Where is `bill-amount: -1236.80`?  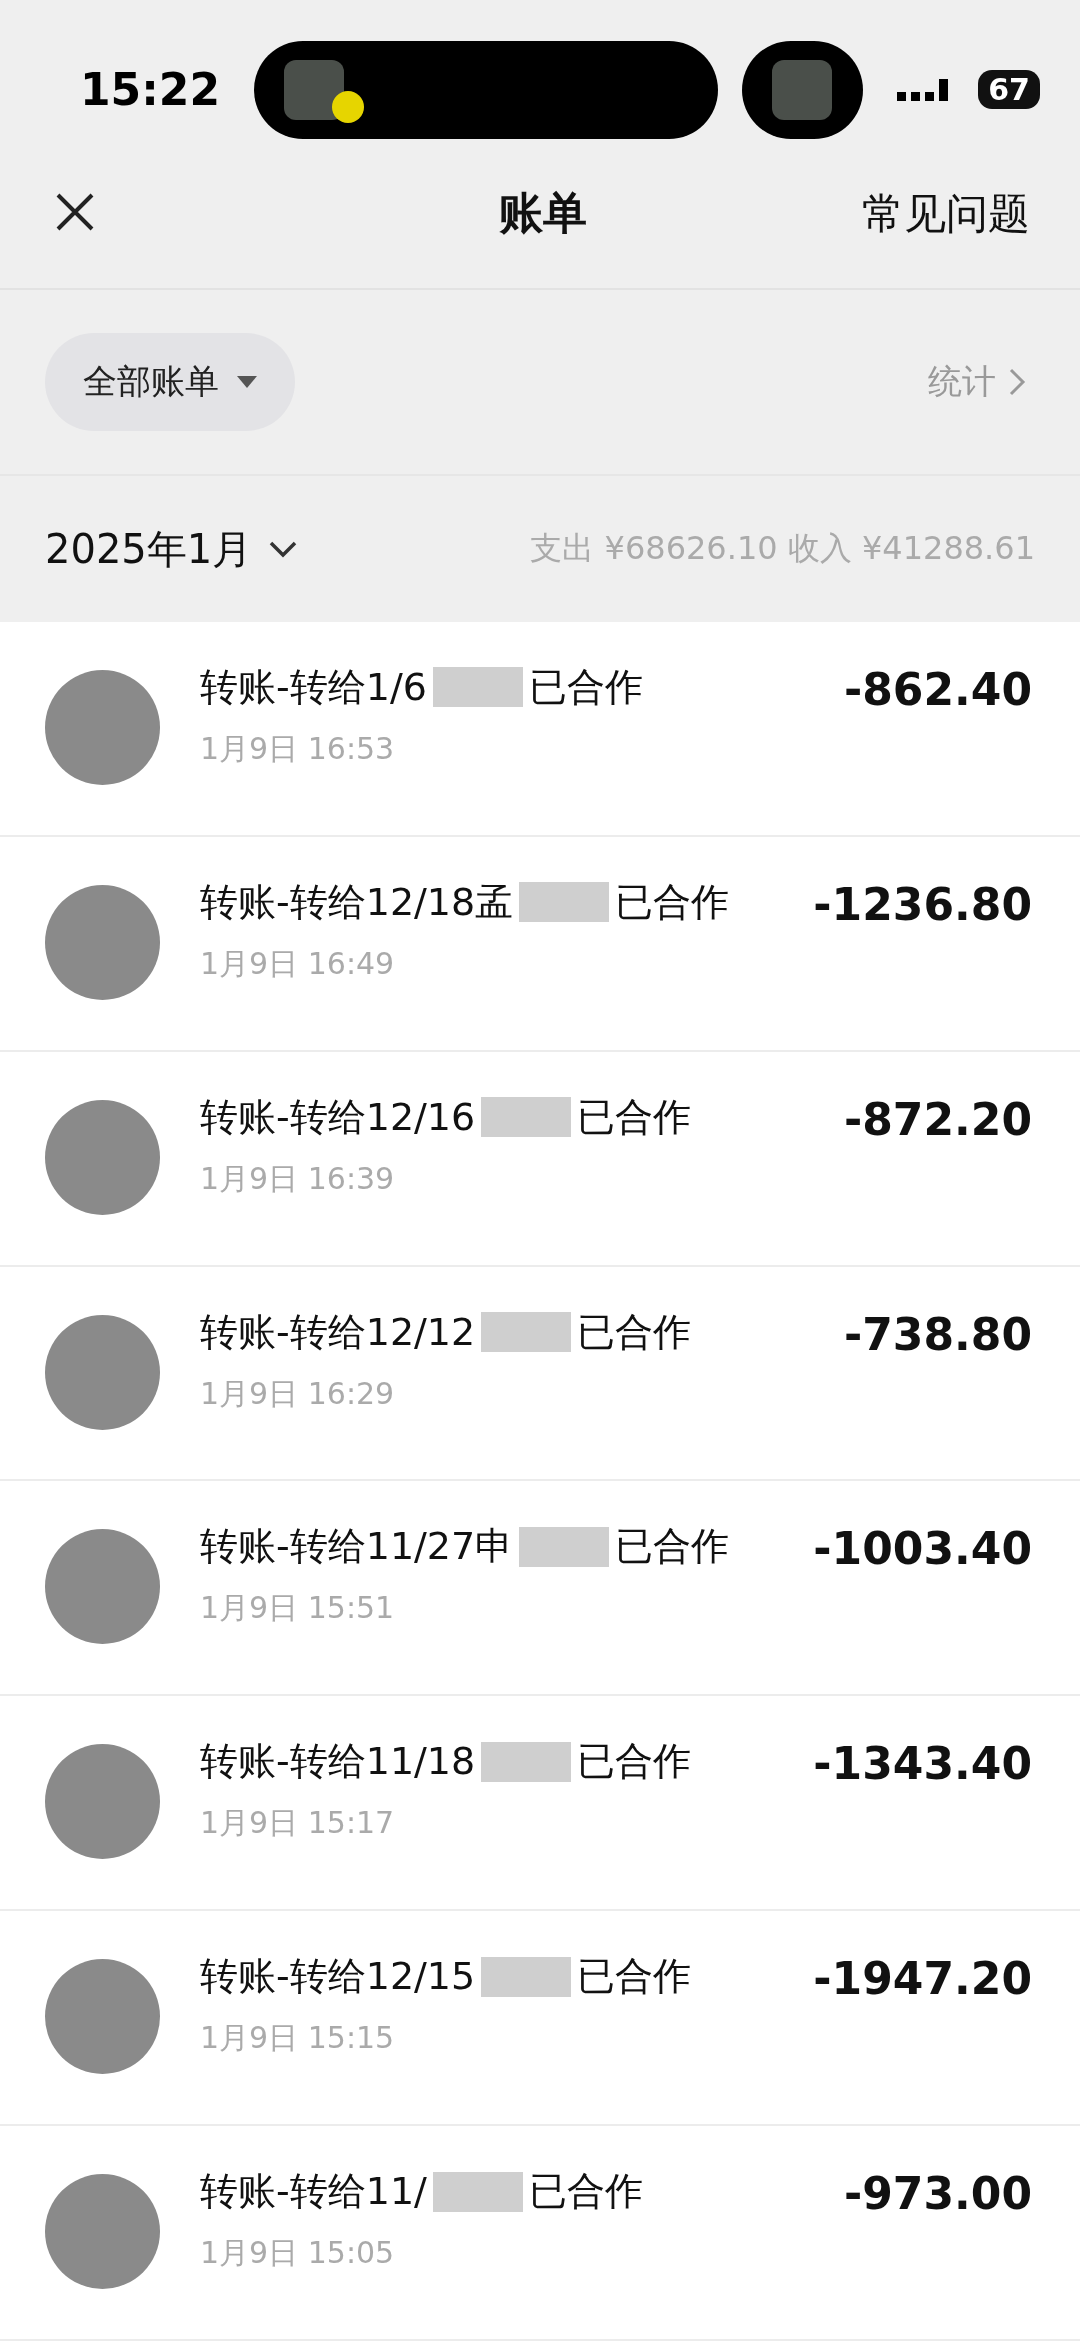 bill-amount: -1236.80 is located at coordinates (922, 904).